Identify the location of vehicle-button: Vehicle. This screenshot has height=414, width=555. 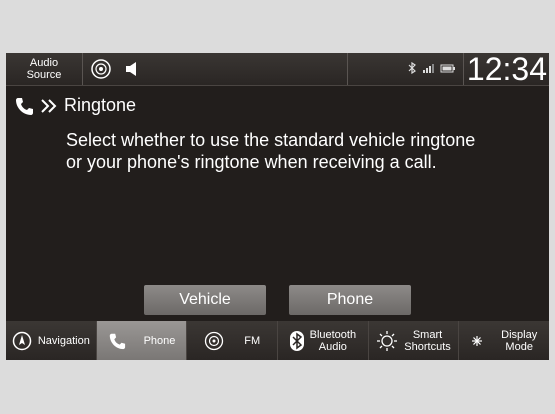
(205, 300).